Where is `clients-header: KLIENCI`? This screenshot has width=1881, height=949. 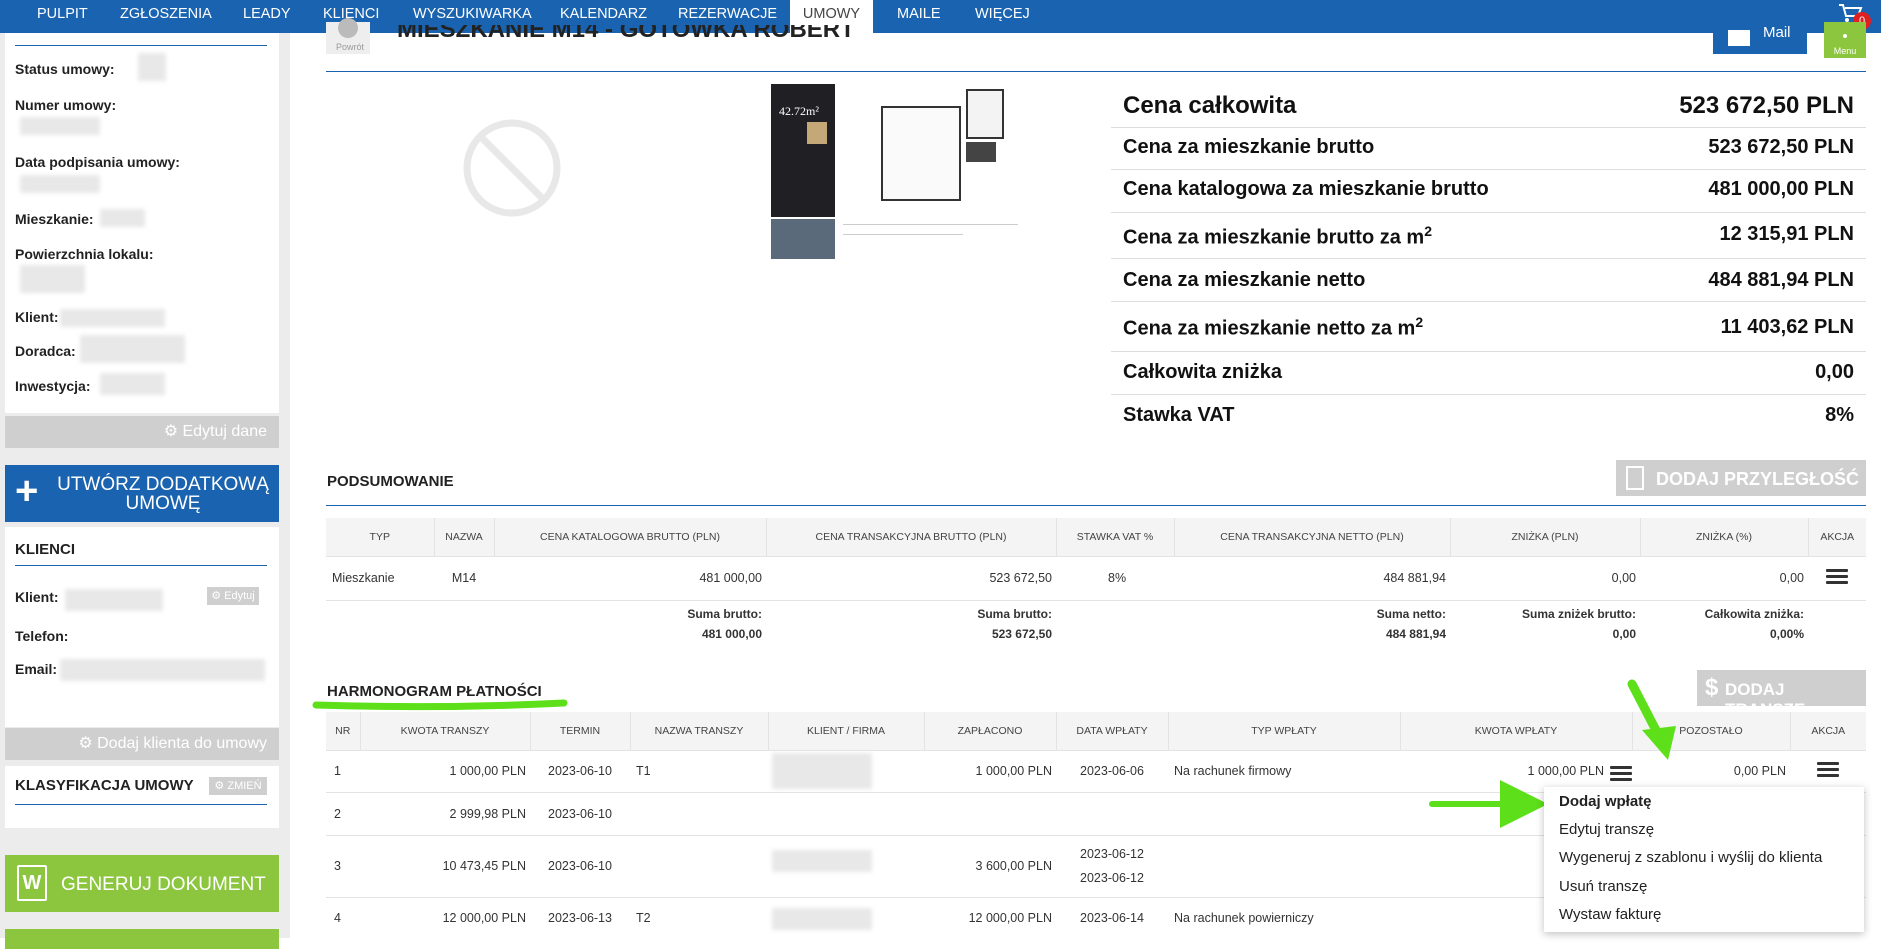 clients-header: KLIENCI is located at coordinates (45, 549).